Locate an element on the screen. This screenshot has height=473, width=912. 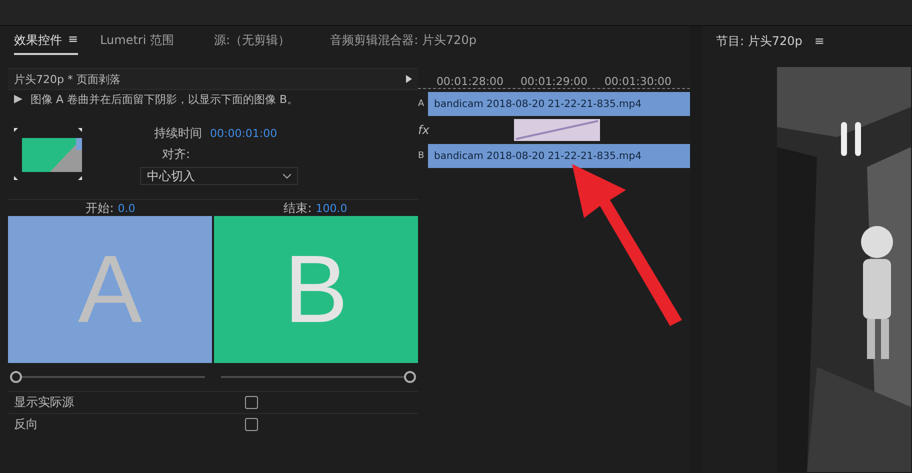
field-label: 持续时间 is located at coordinates (178, 133).